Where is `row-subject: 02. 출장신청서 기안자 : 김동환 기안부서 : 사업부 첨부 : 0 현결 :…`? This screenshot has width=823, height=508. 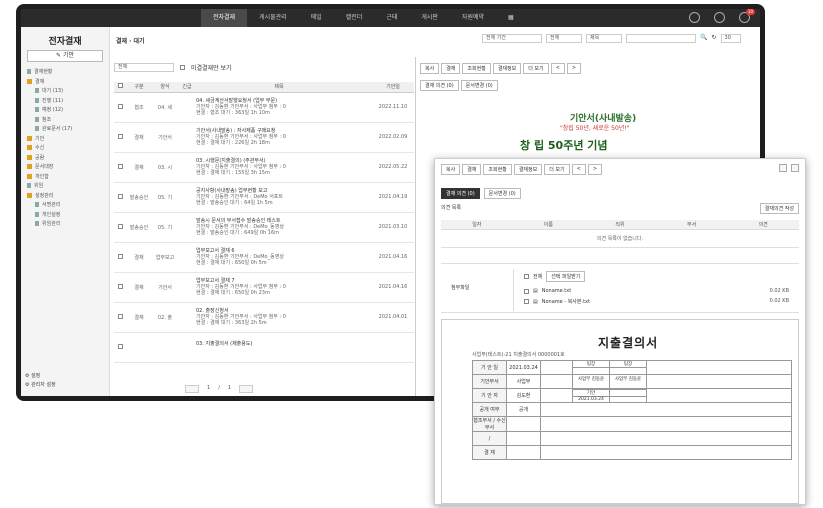 row-subject: 02. 출장신청서 기안자 : 김동환 기안부서 : 사업부 첨부 : 0 현결 :… is located at coordinates (279, 317).